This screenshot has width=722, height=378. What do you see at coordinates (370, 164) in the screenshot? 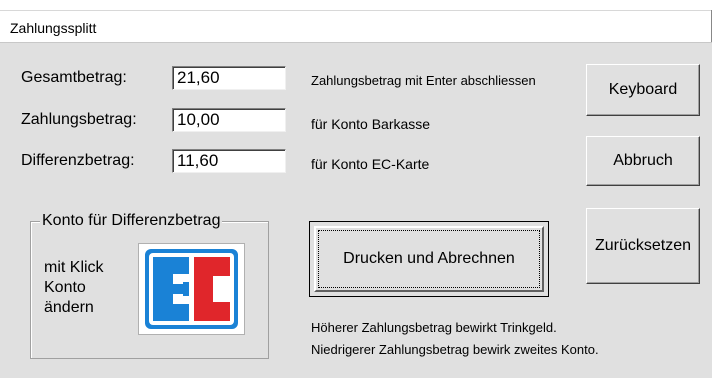
I see `difference-account-text: für Konto EC-Karte` at bounding box center [370, 164].